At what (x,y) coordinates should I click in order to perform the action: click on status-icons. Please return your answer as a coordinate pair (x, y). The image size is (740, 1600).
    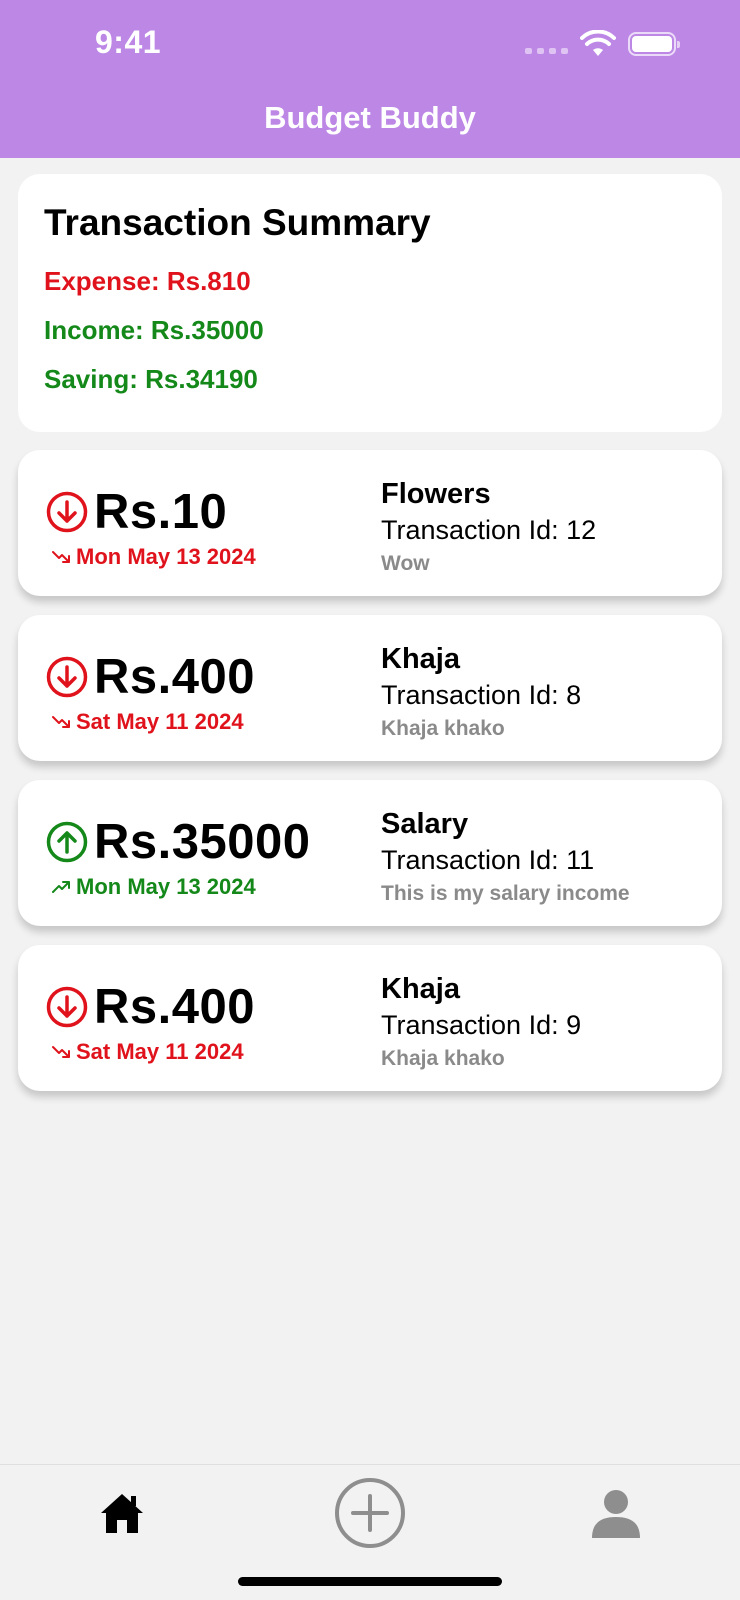
    Looking at the image, I should click on (602, 44).